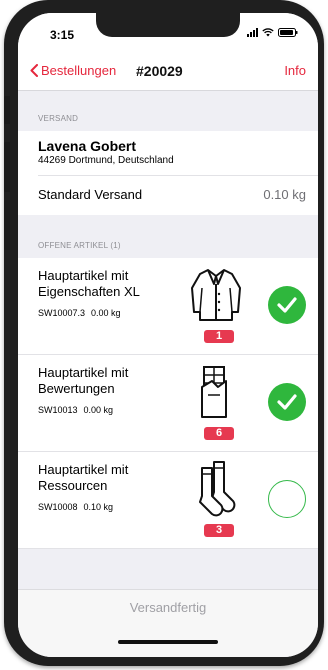  Describe the element at coordinates (168, 642) in the screenshot. I see `home-indicator` at that location.